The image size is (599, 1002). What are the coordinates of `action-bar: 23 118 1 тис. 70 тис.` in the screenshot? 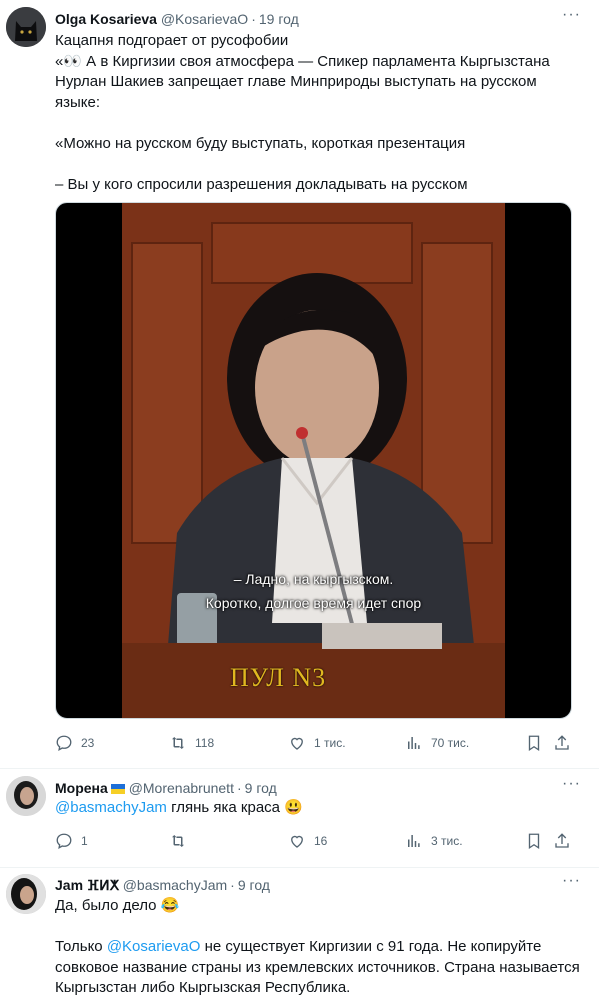 It's located at (320, 744).